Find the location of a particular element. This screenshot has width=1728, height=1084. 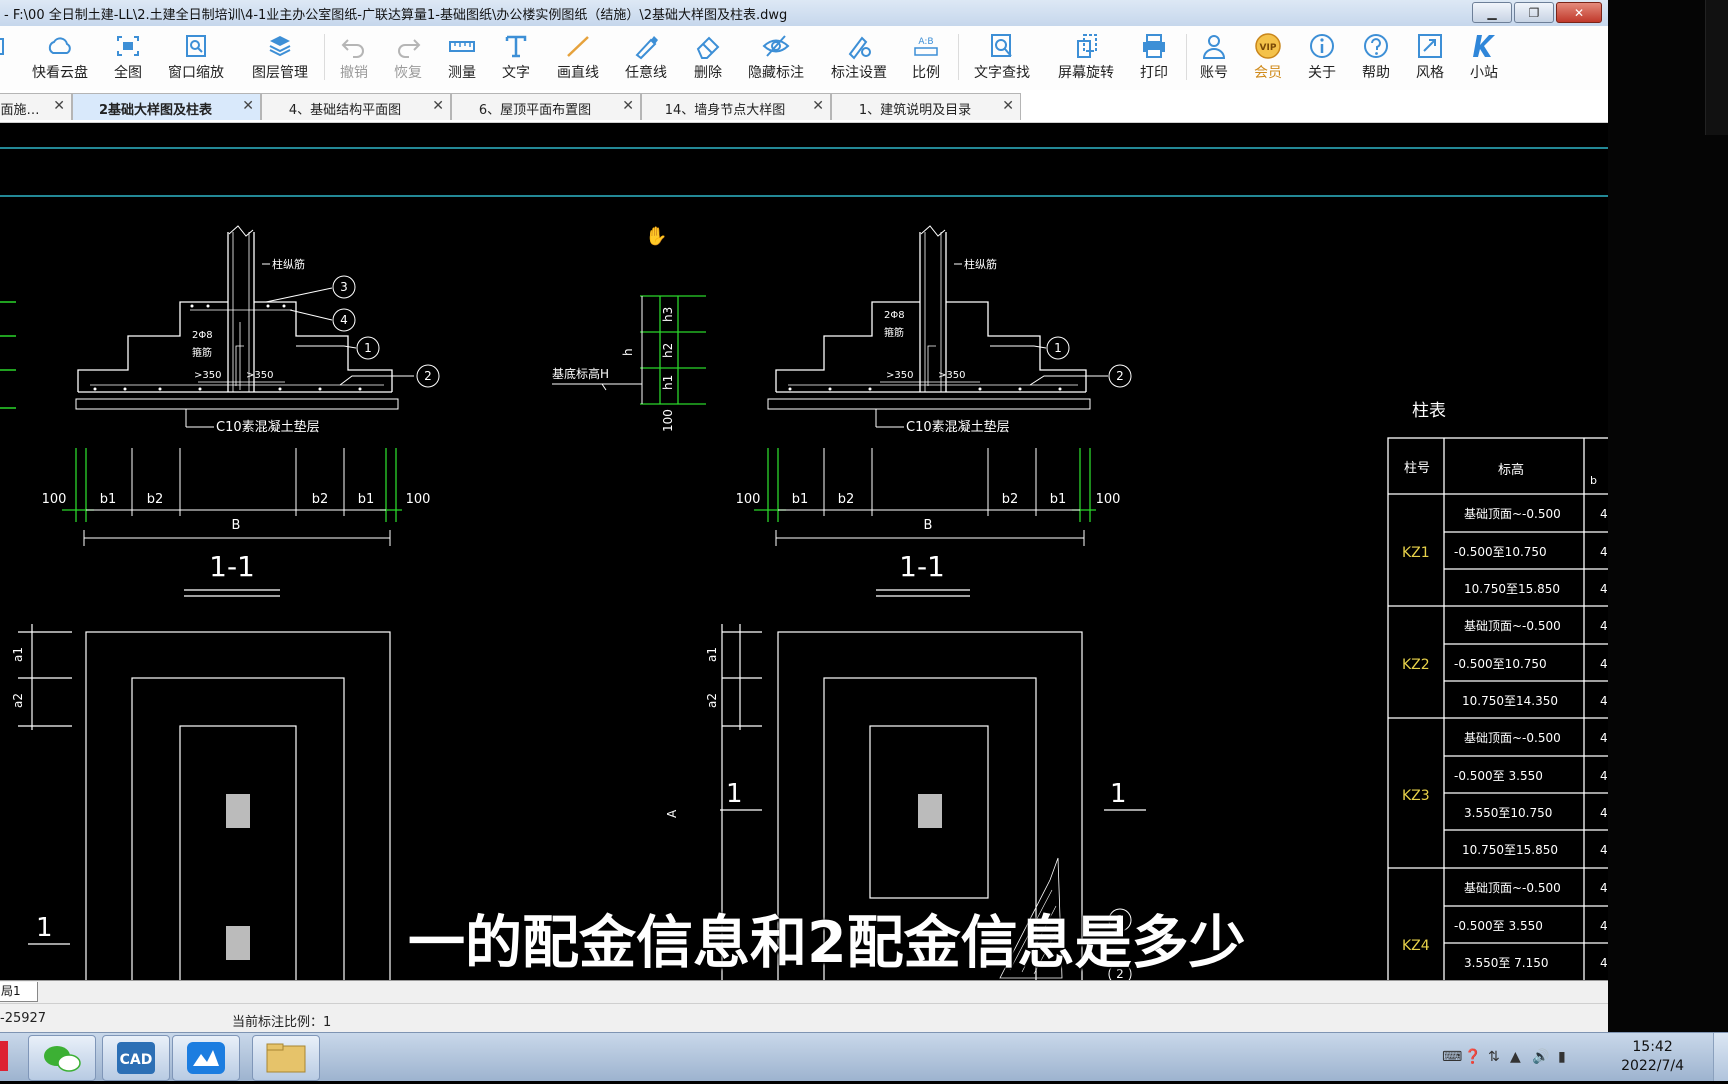

line-icon is located at coordinates (578, 46).